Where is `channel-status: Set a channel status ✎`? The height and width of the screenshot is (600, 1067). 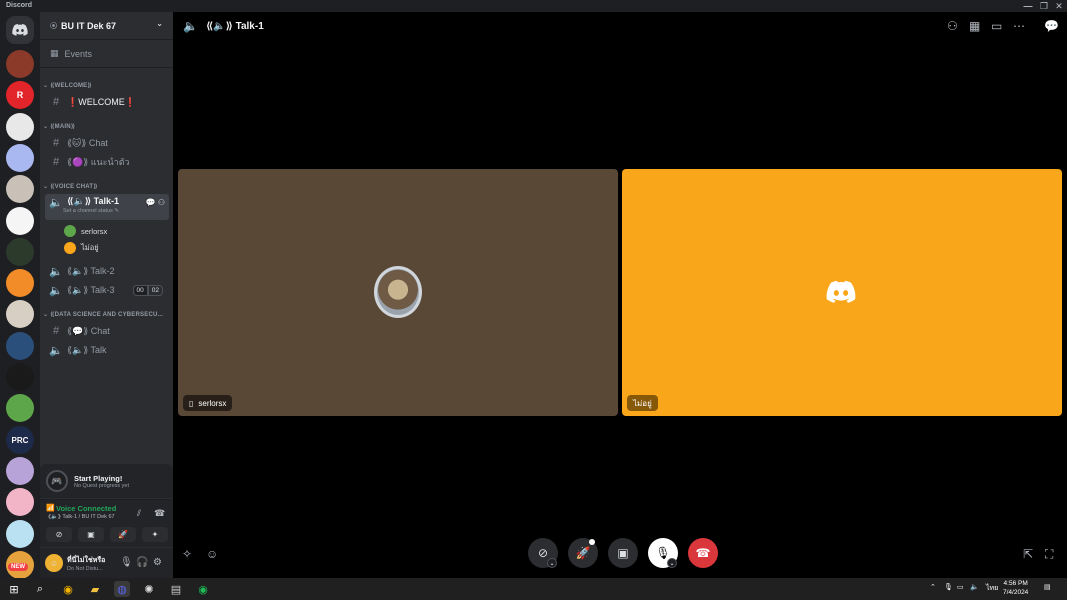
channel-status: Set a channel status ✎ is located at coordinates (91, 211).